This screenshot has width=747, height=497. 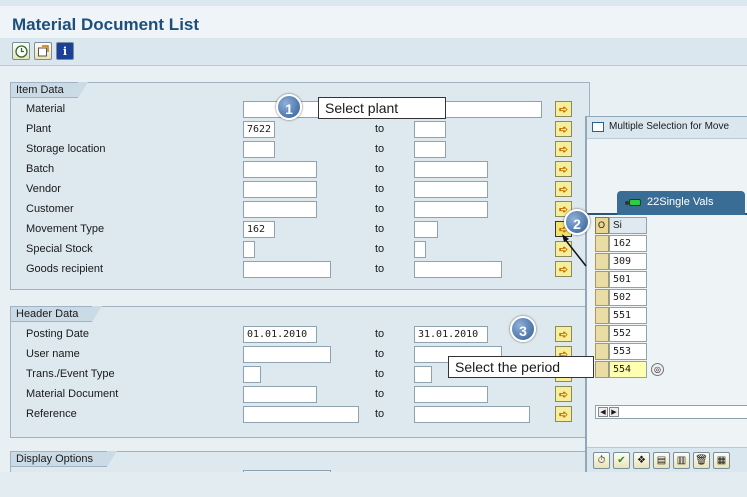 I want to click on movement-type-label: Movement Type, so click(x=65, y=229).